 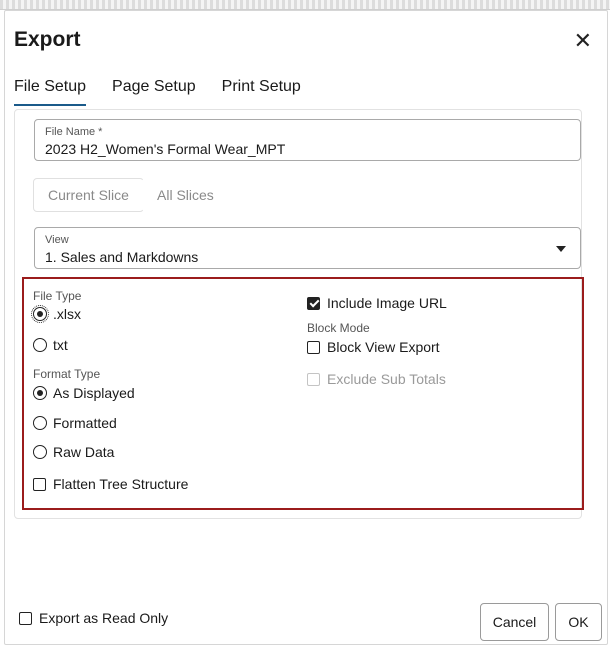 I want to click on format-as-displayed-option: As Displayed, so click(x=84, y=393).